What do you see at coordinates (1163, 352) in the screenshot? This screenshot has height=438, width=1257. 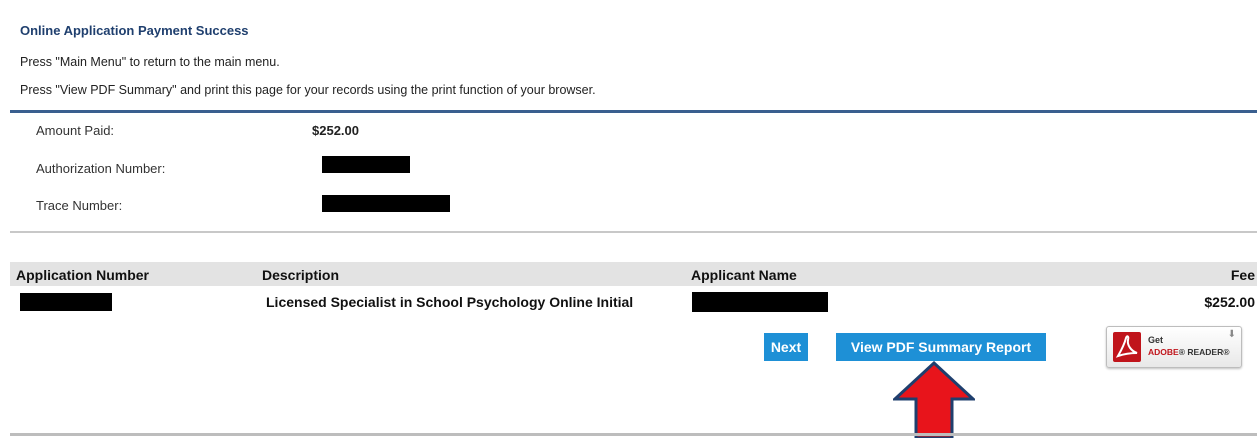 I see `adobe-brand-text: ADOBE` at bounding box center [1163, 352].